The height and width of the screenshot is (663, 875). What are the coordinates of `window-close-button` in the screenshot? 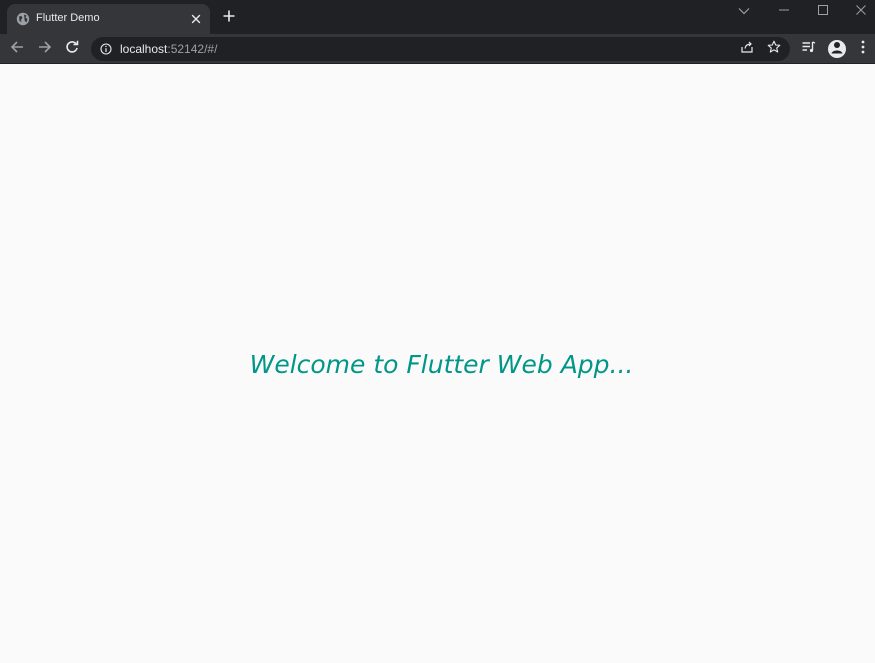 It's located at (858, 11).